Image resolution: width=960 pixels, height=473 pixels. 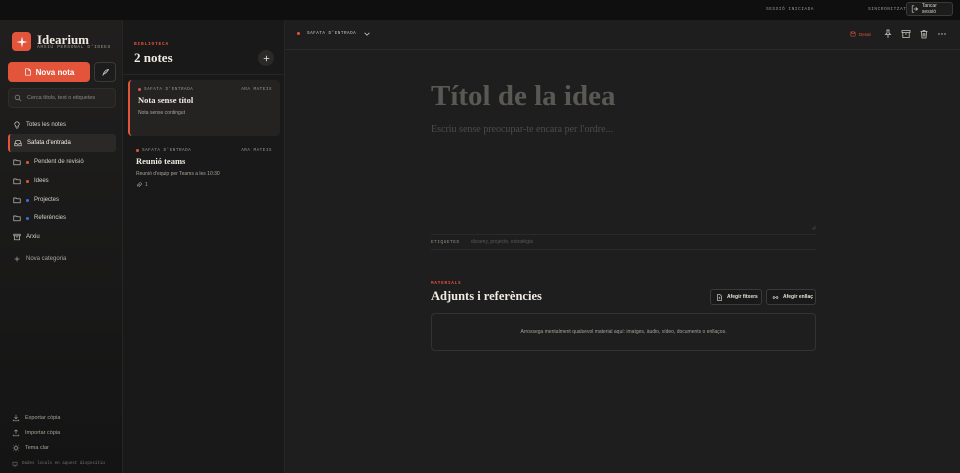 What do you see at coordinates (623, 242) in the screenshot?
I see `tags-row: ETIQUETES disseny, projecte, estratègia` at bounding box center [623, 242].